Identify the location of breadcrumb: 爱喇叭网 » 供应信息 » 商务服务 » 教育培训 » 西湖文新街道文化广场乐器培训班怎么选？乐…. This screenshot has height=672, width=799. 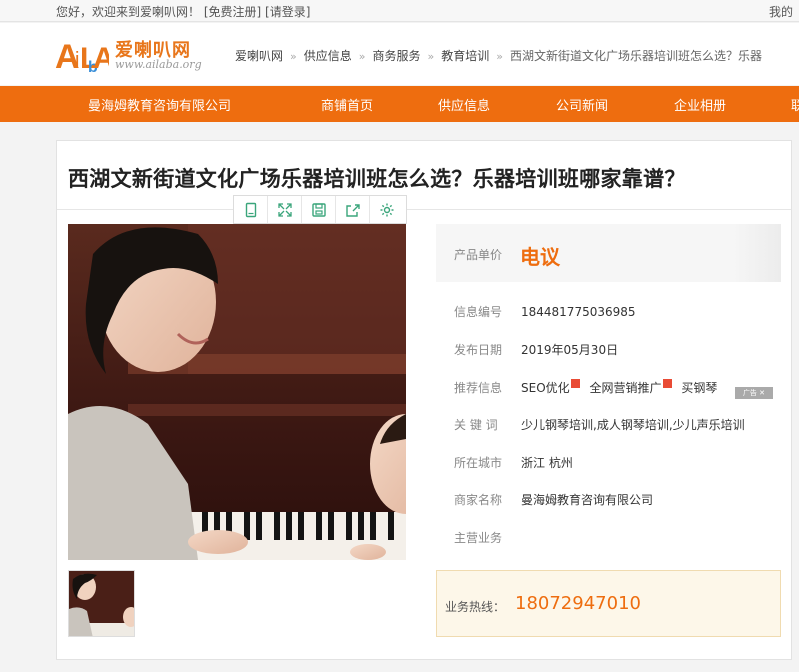
(498, 55).